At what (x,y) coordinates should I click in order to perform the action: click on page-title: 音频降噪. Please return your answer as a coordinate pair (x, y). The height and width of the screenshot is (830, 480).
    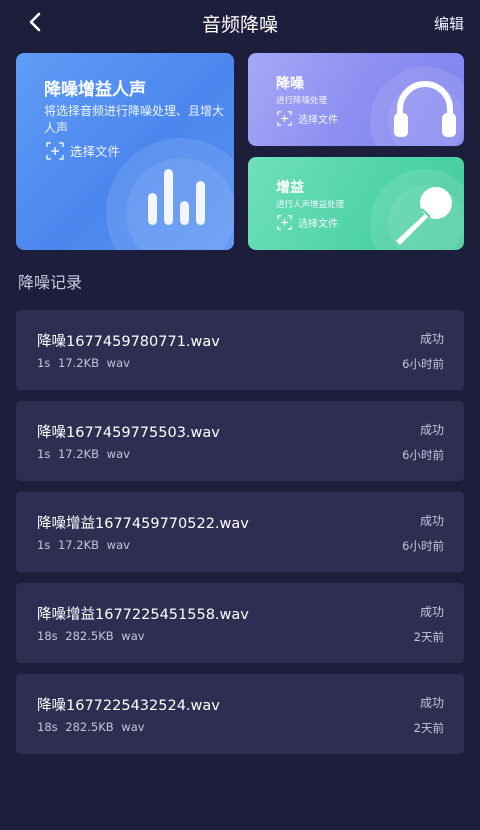
    Looking at the image, I should click on (239, 25).